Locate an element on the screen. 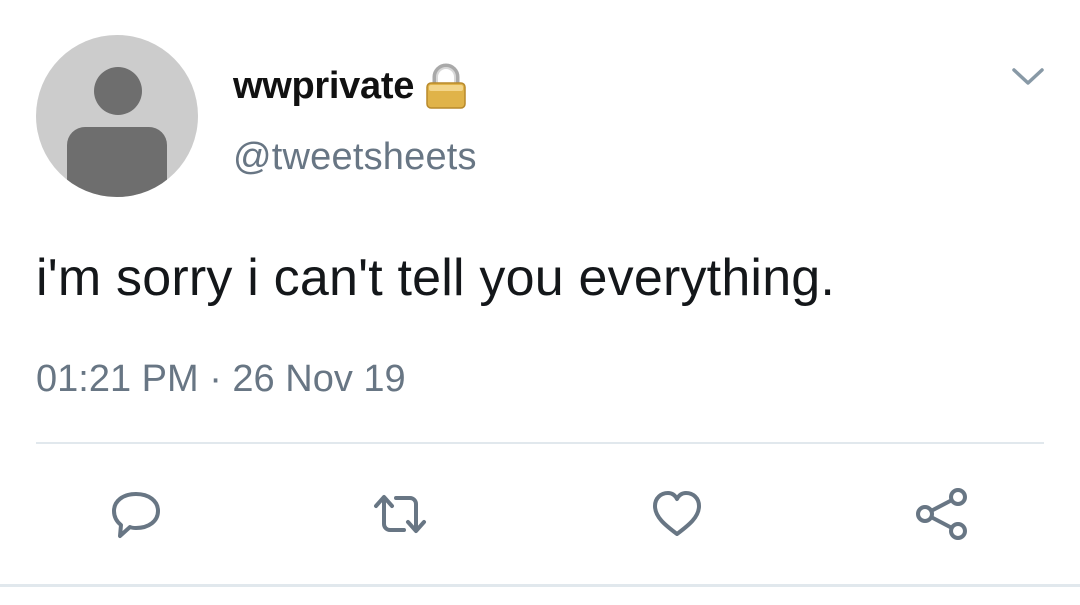  tweet-text: i'm sorry i can't tell you everything. is located at coordinates (436, 278).